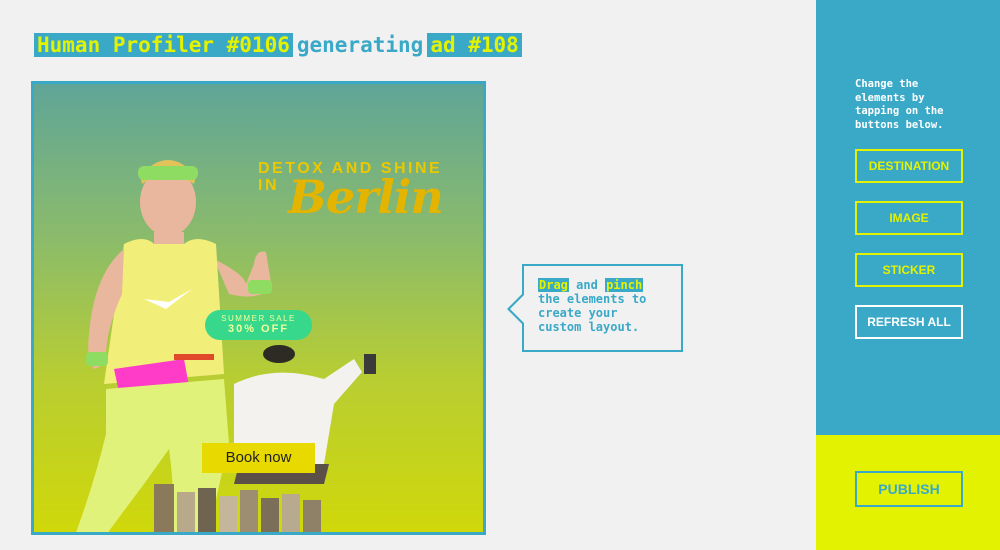 The image size is (1000, 550). Describe the element at coordinates (909, 270) in the screenshot. I see `sticker-button: STICKER` at that location.